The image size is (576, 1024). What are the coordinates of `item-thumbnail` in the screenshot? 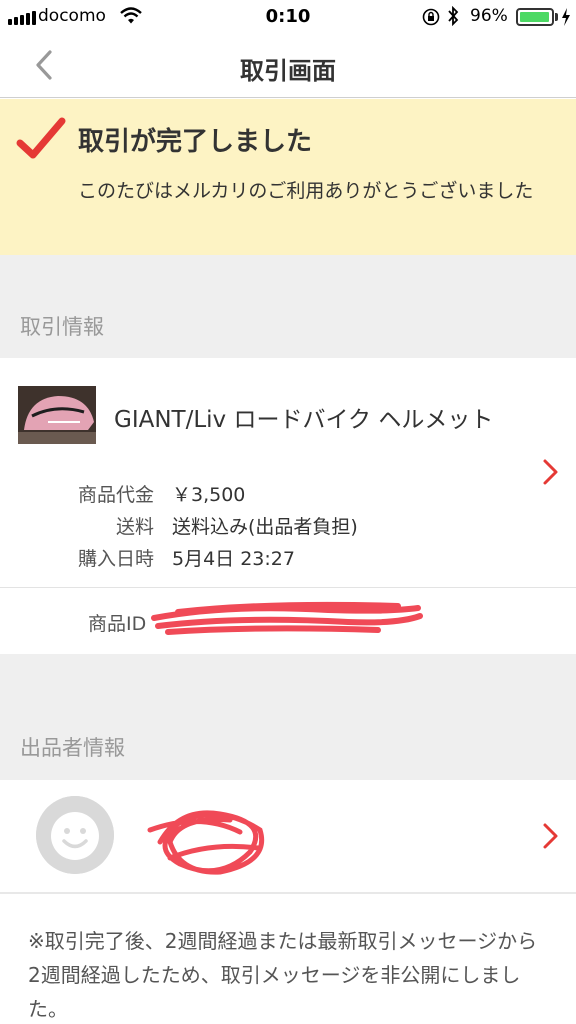 It's located at (57, 415).